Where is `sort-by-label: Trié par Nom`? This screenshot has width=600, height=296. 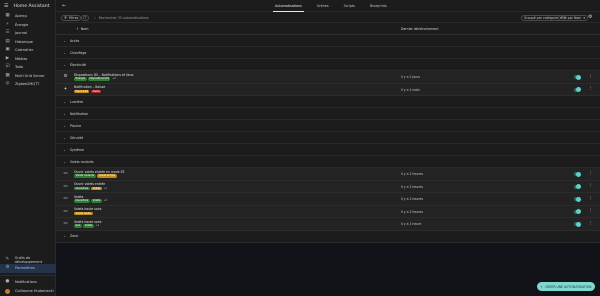
sort-by-label: Trié par Nom is located at coordinates (571, 17).